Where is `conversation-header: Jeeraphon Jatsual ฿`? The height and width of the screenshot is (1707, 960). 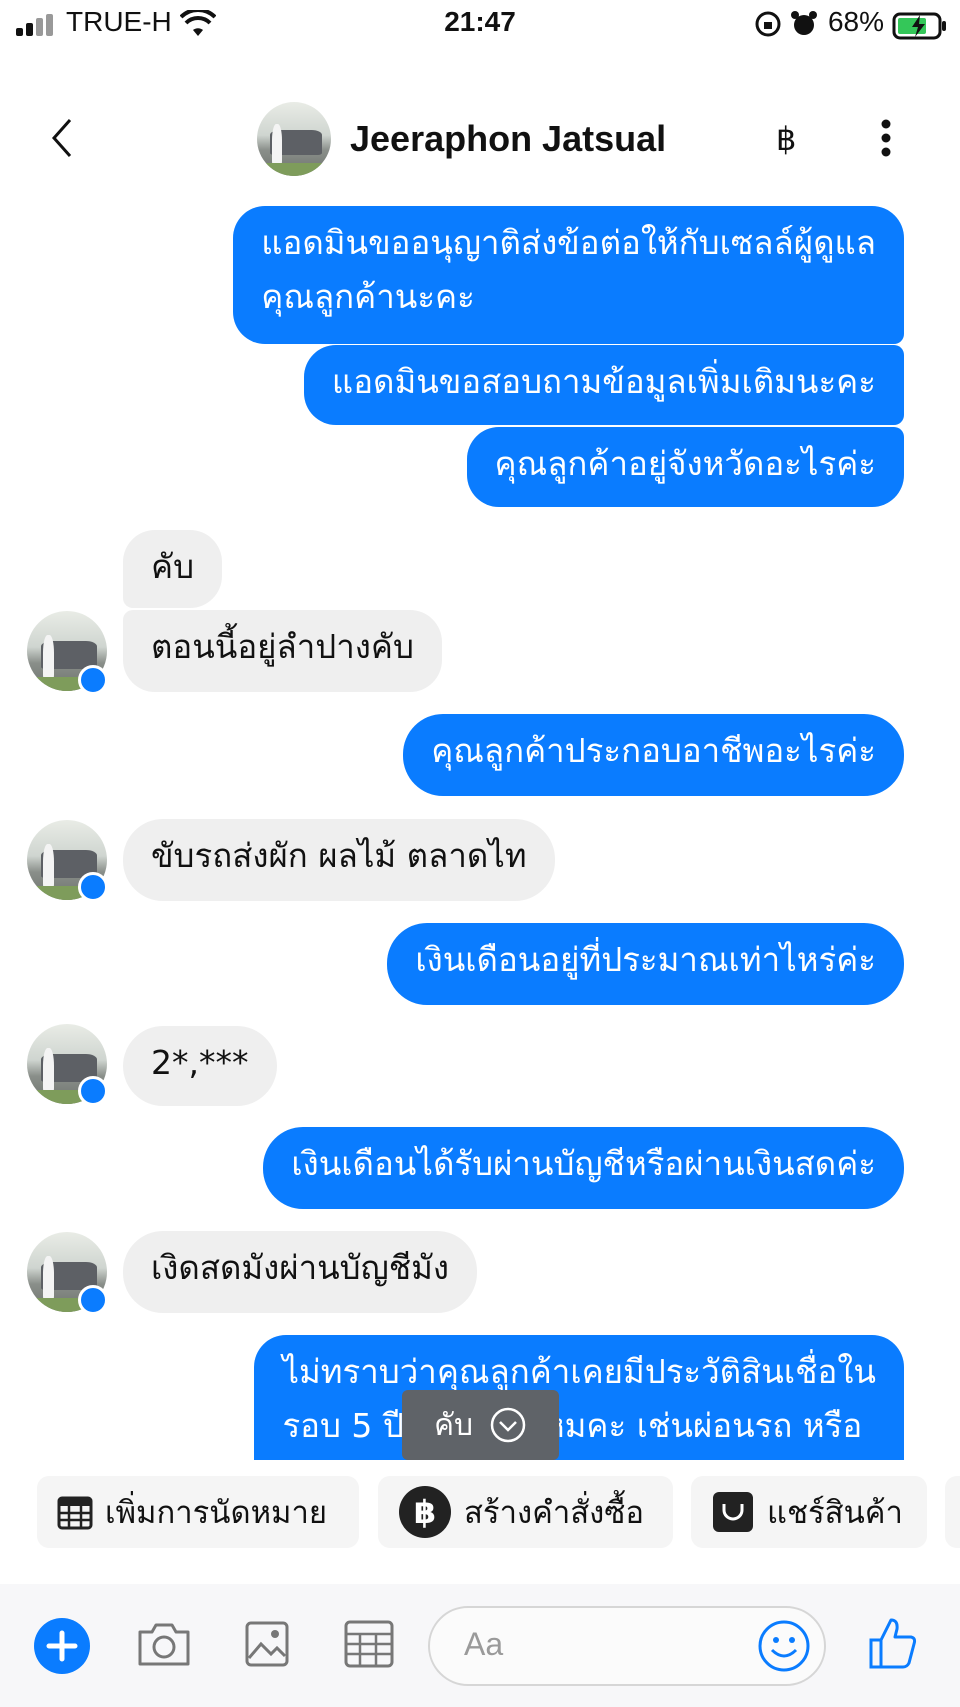
conversation-header: Jeeraphon Jatsual ฿ is located at coordinates (480, 140).